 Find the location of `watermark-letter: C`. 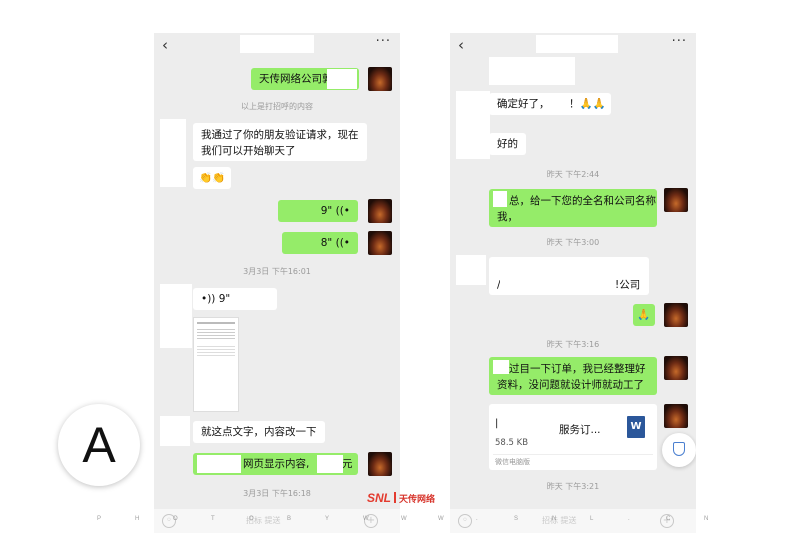

watermark-letter: C is located at coordinates (668, 519).